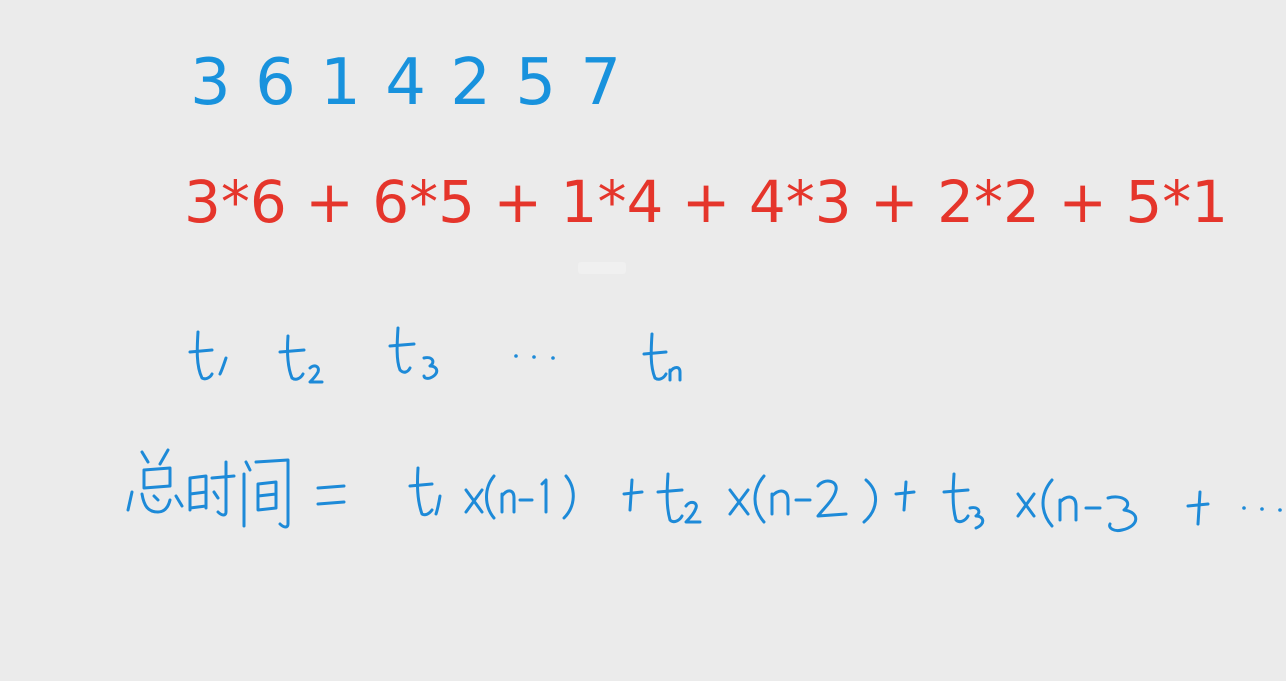 Image resolution: width=1286 pixels, height=681 pixels. What do you see at coordinates (662, 357) in the screenshot?
I see `handwritten-tn` at bounding box center [662, 357].